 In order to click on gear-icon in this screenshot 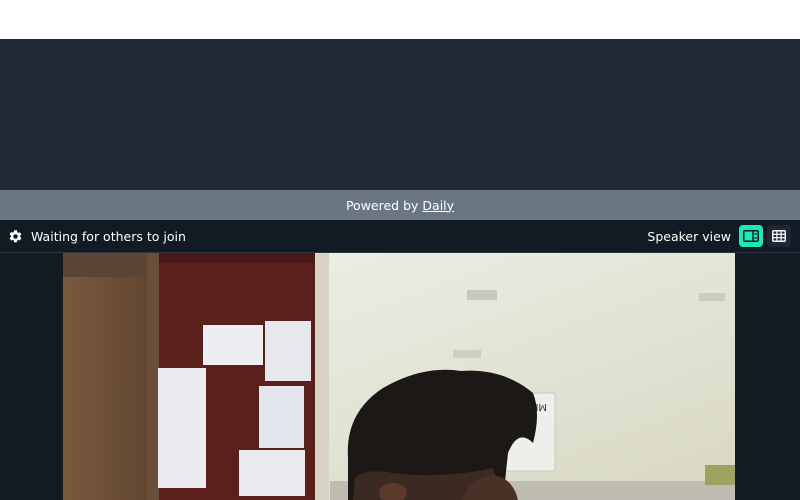, I will do `click(15, 236)`.